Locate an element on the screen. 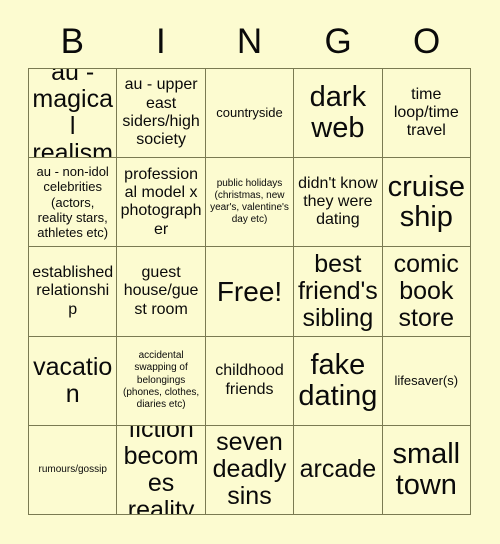 This screenshot has height=544, width=500. bingo-cell-label: arcade is located at coordinates (338, 469).